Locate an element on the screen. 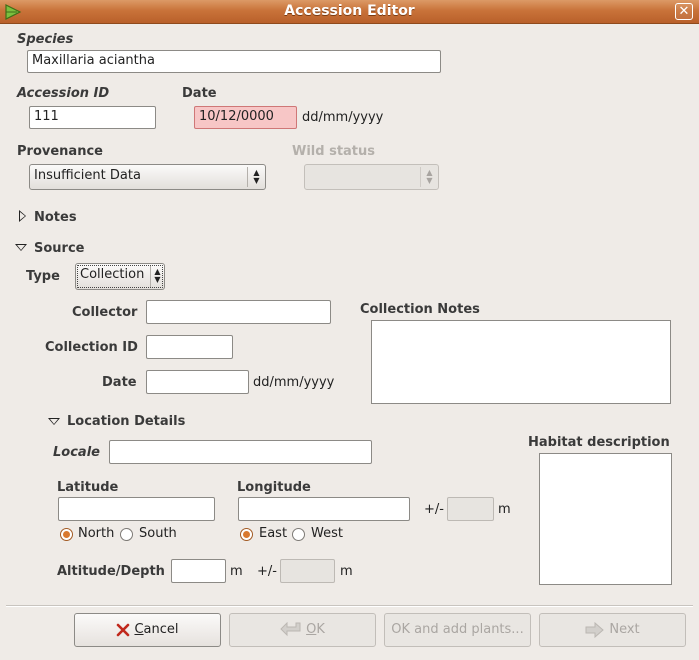 The image size is (699, 660). collection-notes-label: Collection Notes is located at coordinates (420, 309).